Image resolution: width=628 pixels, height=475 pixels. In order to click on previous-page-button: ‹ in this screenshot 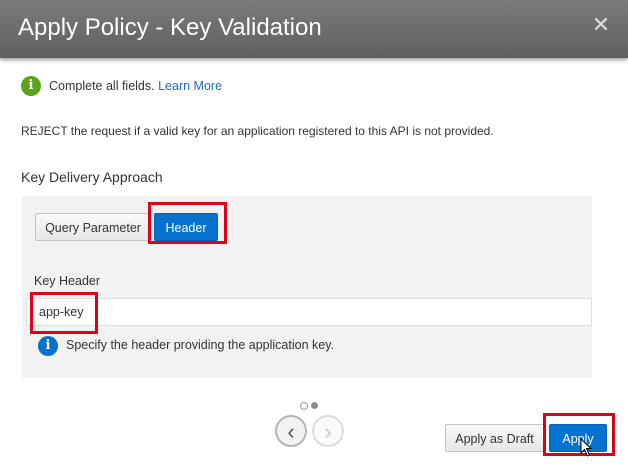, I will do `click(291, 431)`.